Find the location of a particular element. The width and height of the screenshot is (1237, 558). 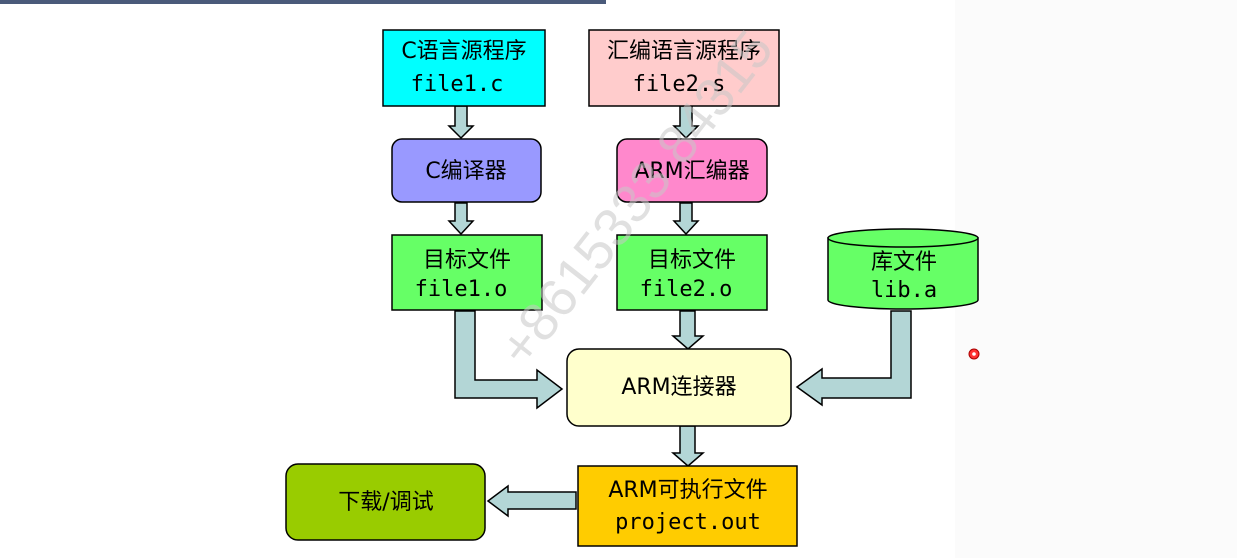

obj2-node: 目标文件 file2.o is located at coordinates (692, 272).